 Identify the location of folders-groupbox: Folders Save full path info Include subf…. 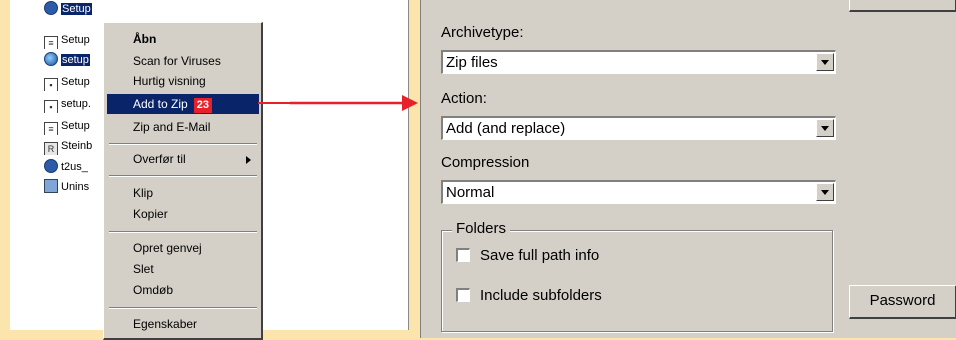
(637, 276).